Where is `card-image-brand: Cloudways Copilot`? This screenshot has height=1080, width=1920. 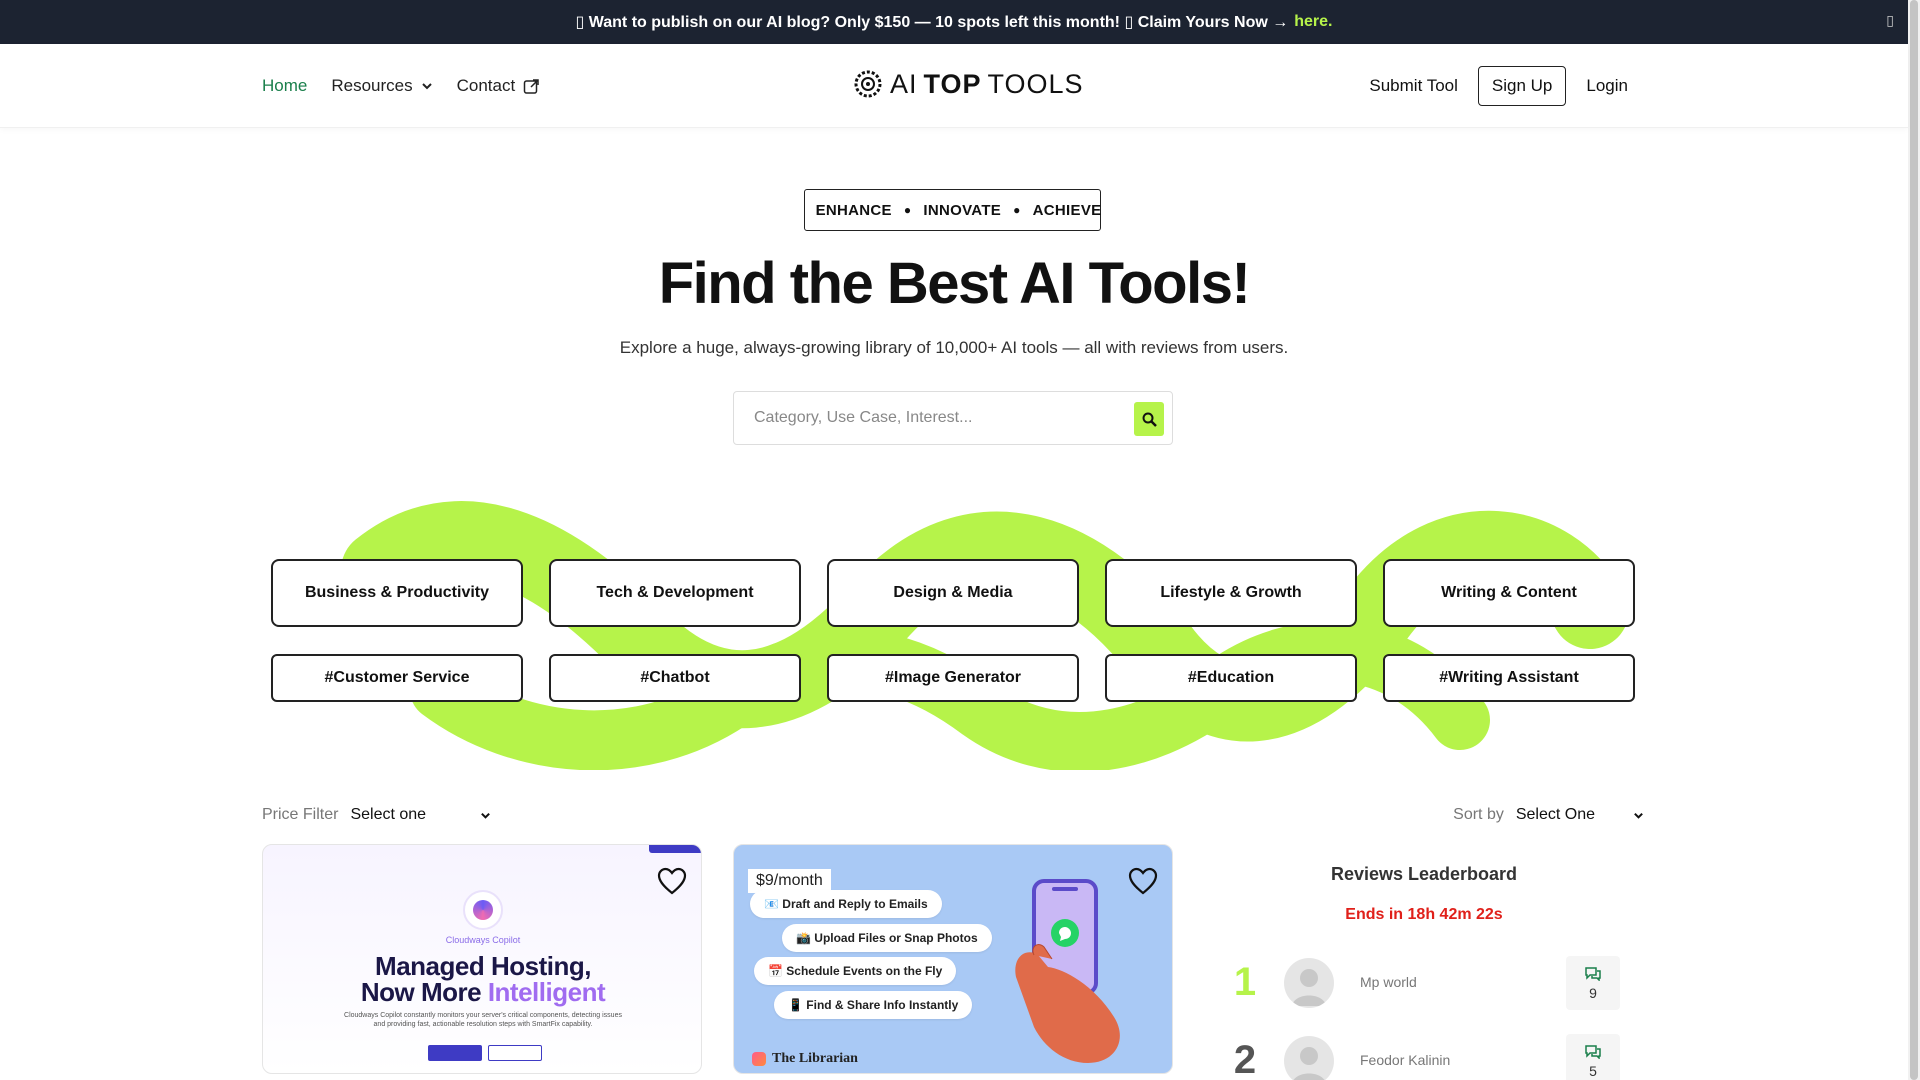
card-image-brand: Cloudways Copilot is located at coordinates (483, 940).